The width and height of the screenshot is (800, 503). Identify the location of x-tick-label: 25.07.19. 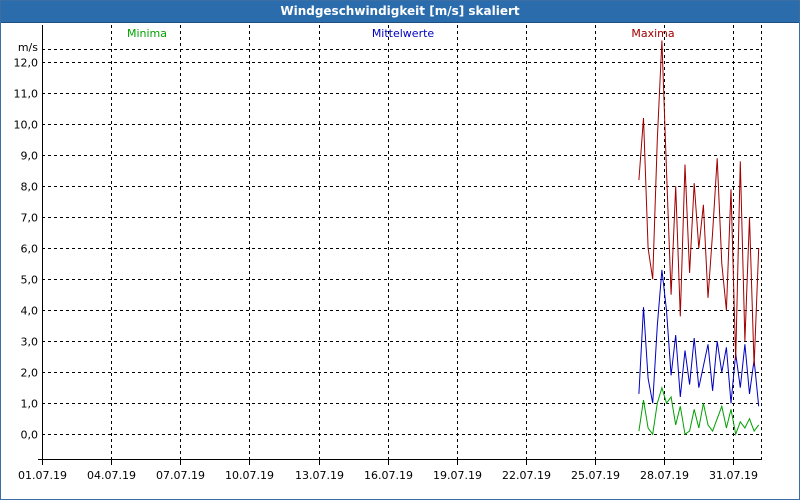
(595, 475).